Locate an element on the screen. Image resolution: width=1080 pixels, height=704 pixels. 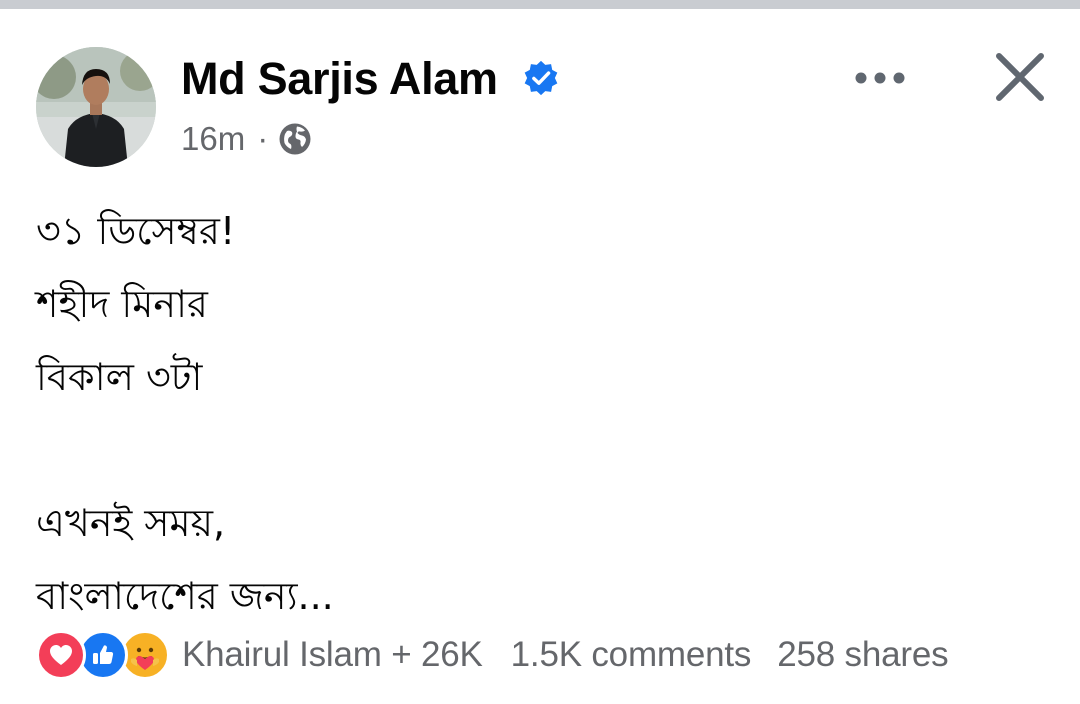
comments-count: 1.5K comments is located at coordinates (631, 655).